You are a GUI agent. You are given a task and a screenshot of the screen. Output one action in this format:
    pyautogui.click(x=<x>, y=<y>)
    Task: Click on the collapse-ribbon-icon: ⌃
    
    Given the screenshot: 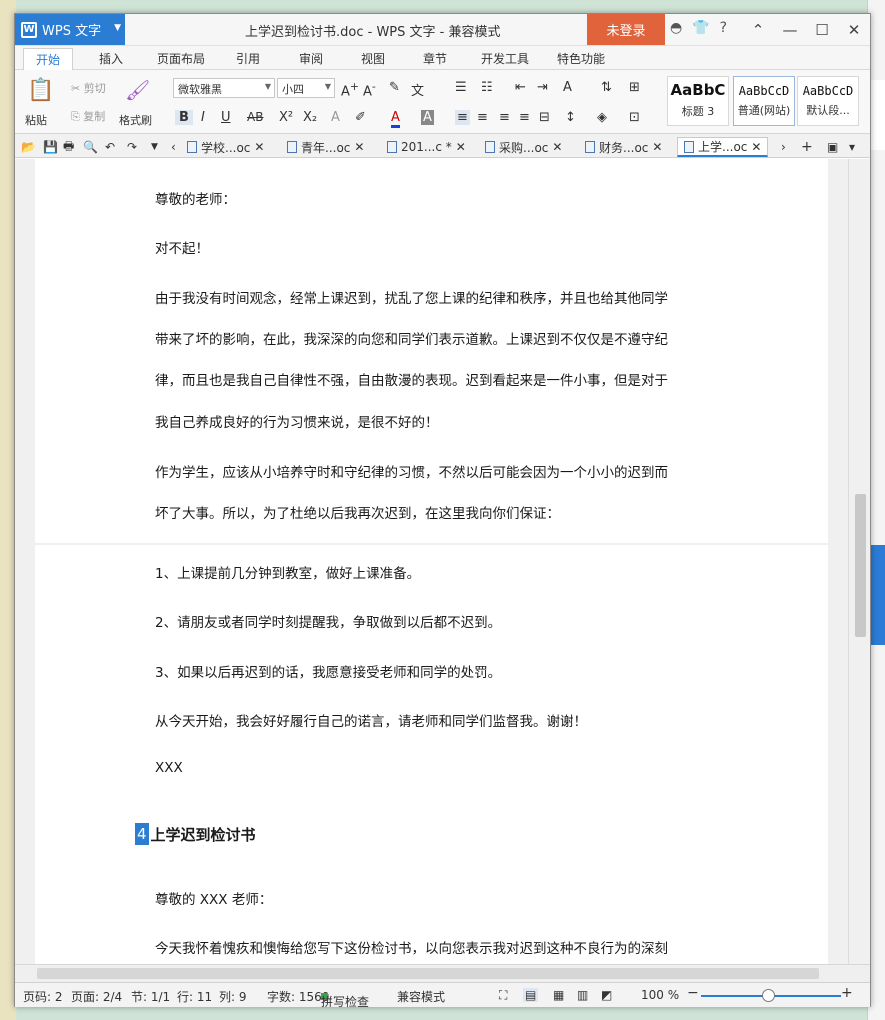 What is the action you would take?
    pyautogui.click(x=758, y=29)
    